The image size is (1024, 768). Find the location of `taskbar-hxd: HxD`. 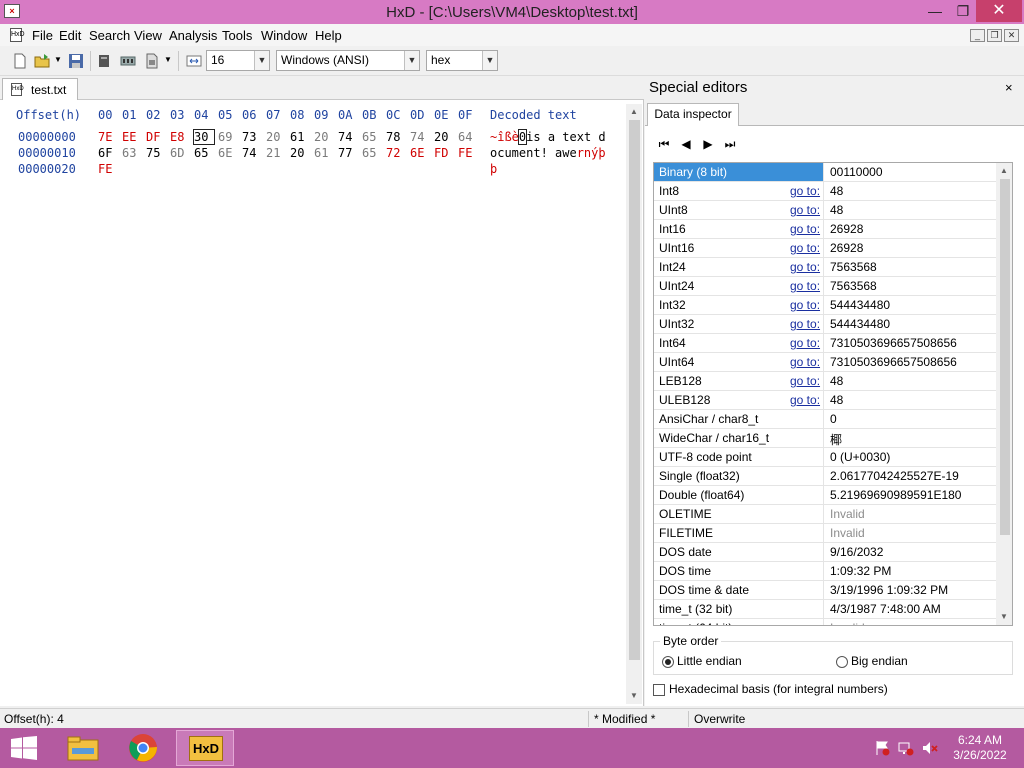

taskbar-hxd: HxD is located at coordinates (205, 748).